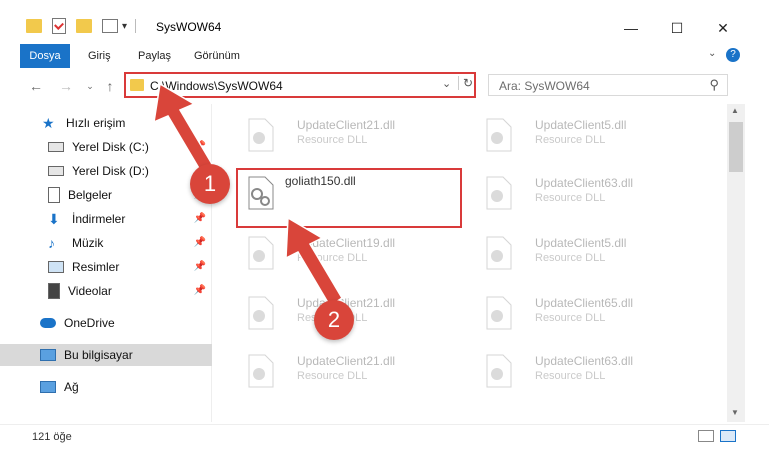 Image resolution: width=769 pixels, height=476 pixels. Describe the element at coordinates (334, 320) in the screenshot. I see `step-badge-2: 2` at that location.